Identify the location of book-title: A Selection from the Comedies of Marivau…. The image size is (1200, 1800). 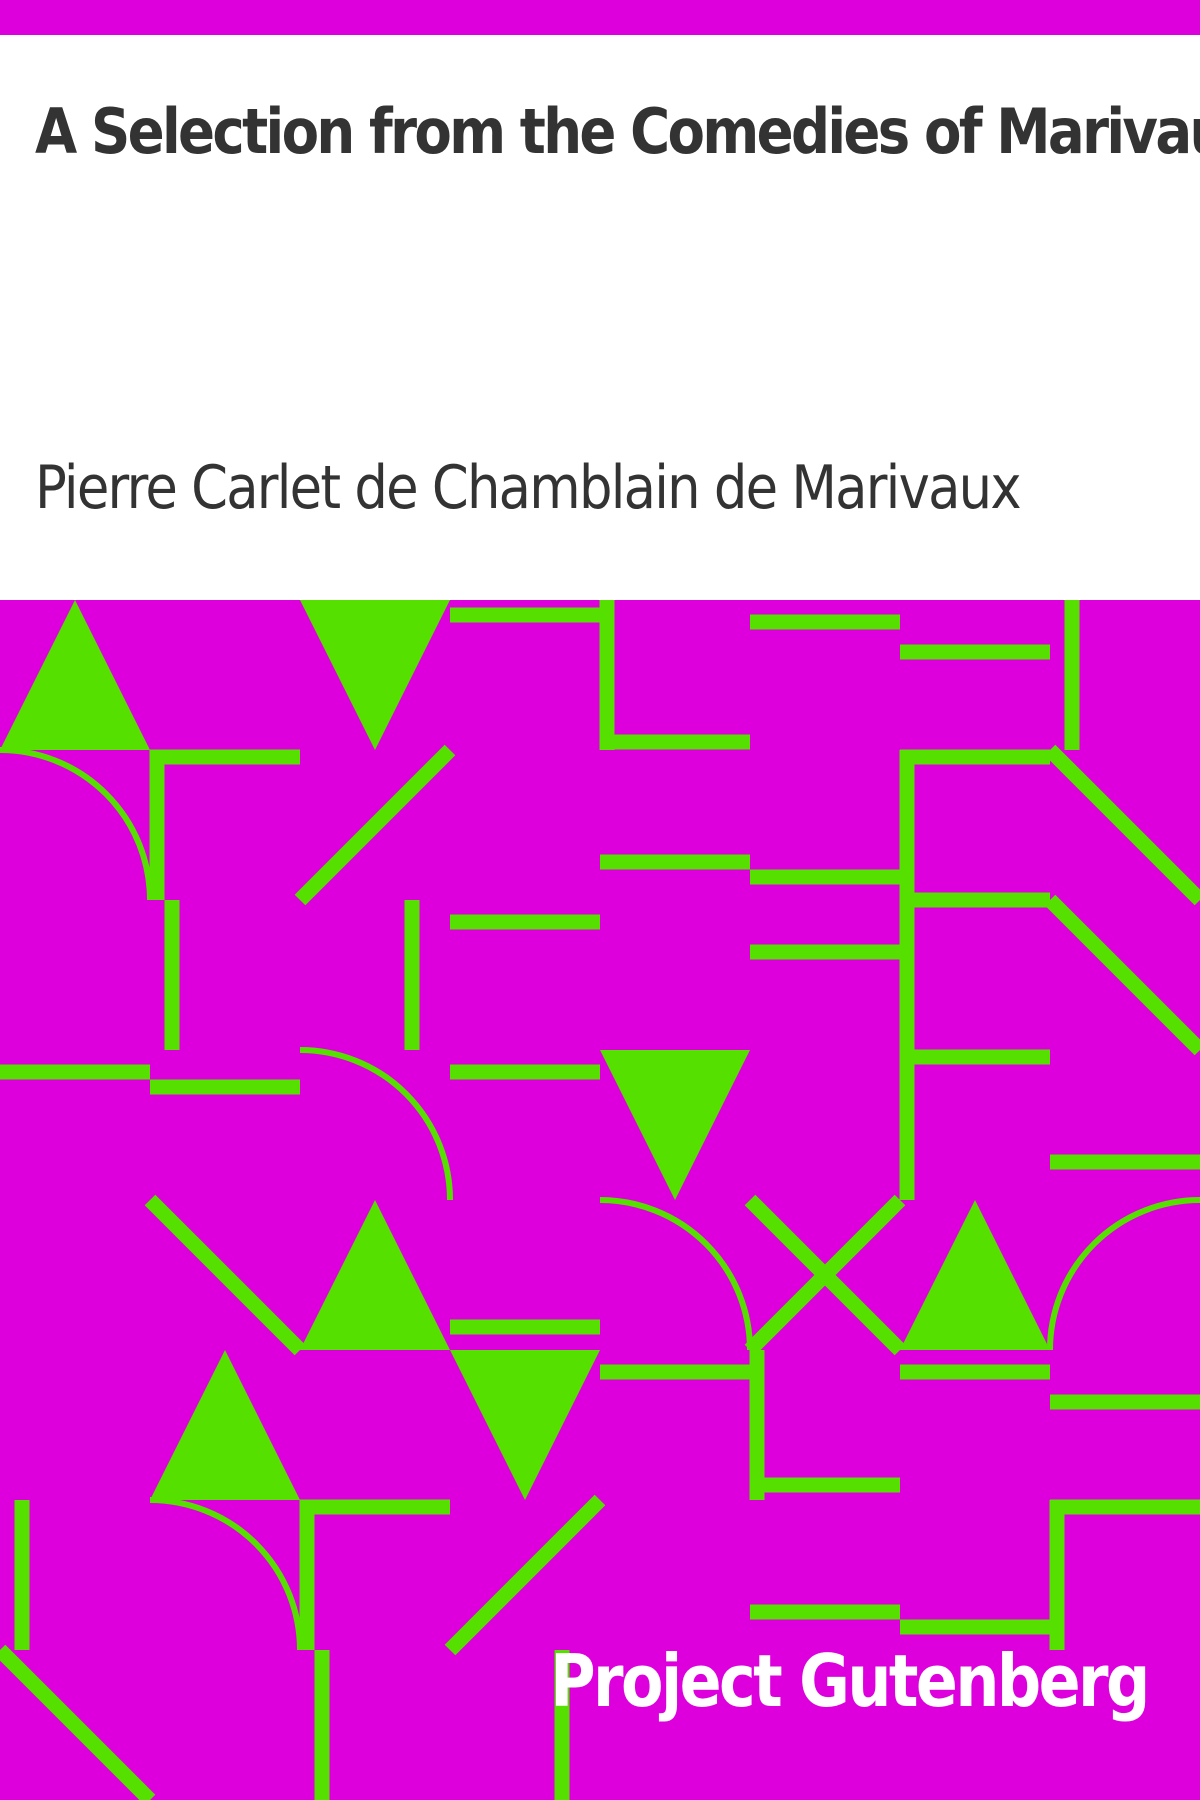
(617, 131).